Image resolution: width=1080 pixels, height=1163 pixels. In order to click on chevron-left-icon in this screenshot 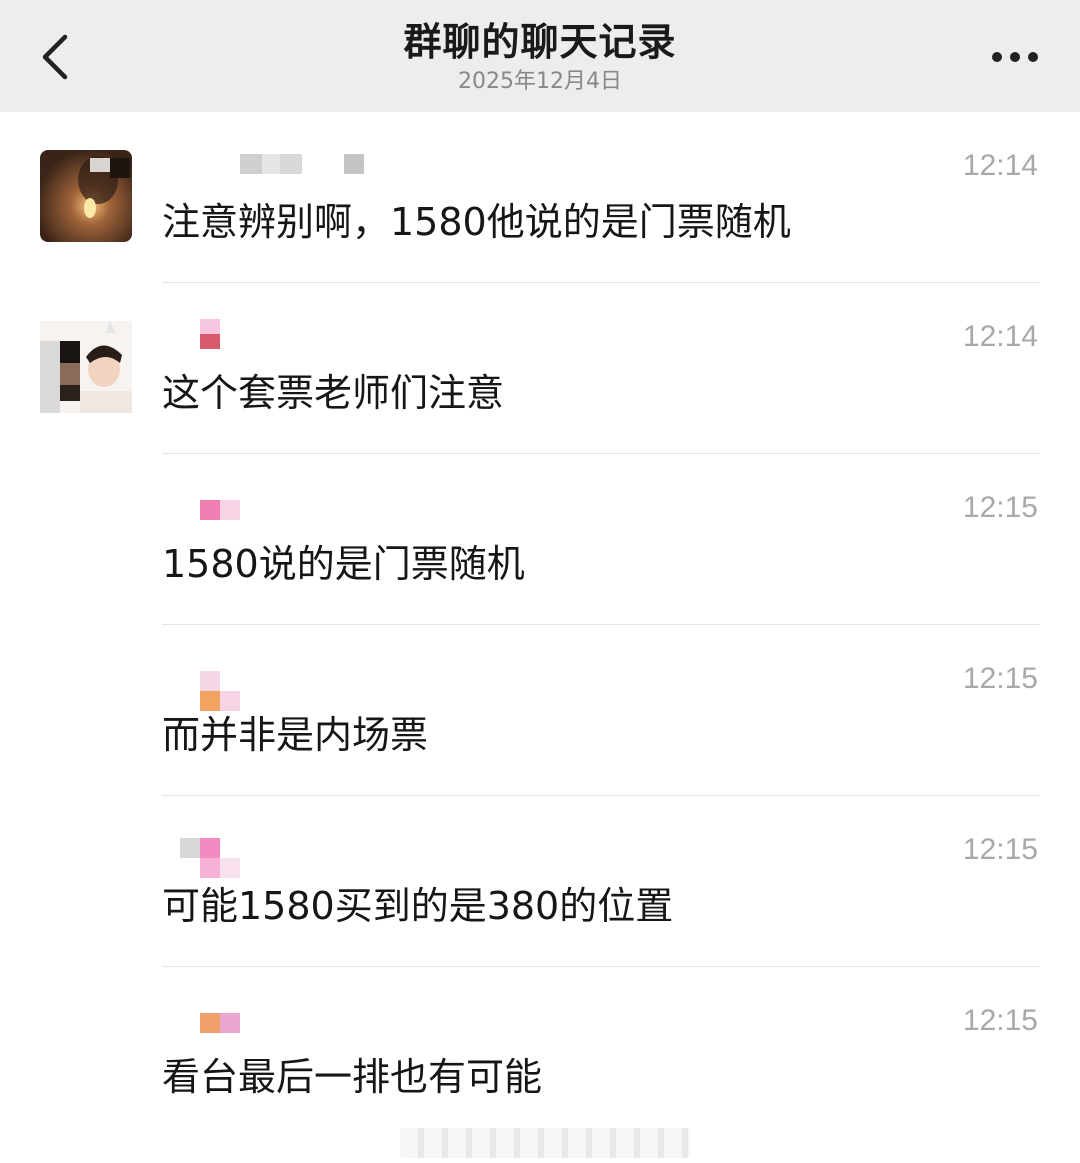, I will do `click(55, 57)`.